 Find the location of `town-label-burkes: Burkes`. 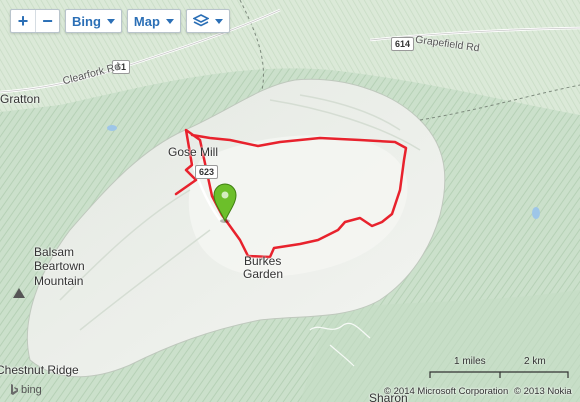

town-label-burkes: Burkes is located at coordinates (263, 261).